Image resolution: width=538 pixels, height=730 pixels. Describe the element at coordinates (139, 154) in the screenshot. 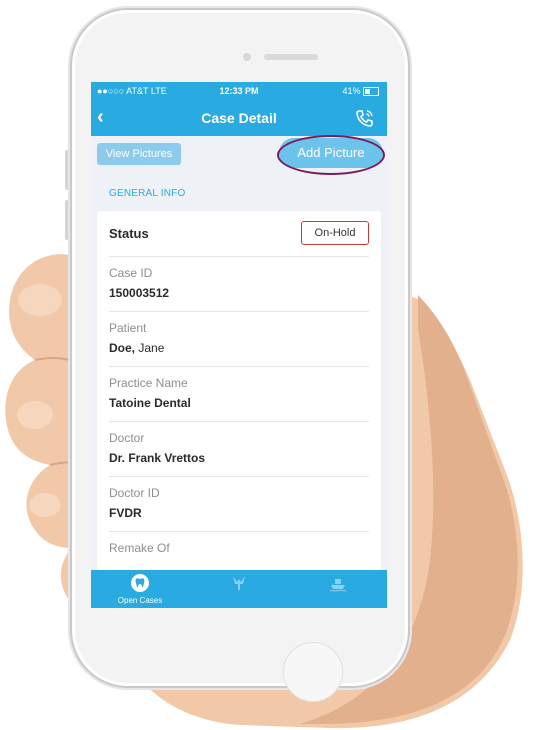

I see `view-pictures-button: View Pictures` at that location.